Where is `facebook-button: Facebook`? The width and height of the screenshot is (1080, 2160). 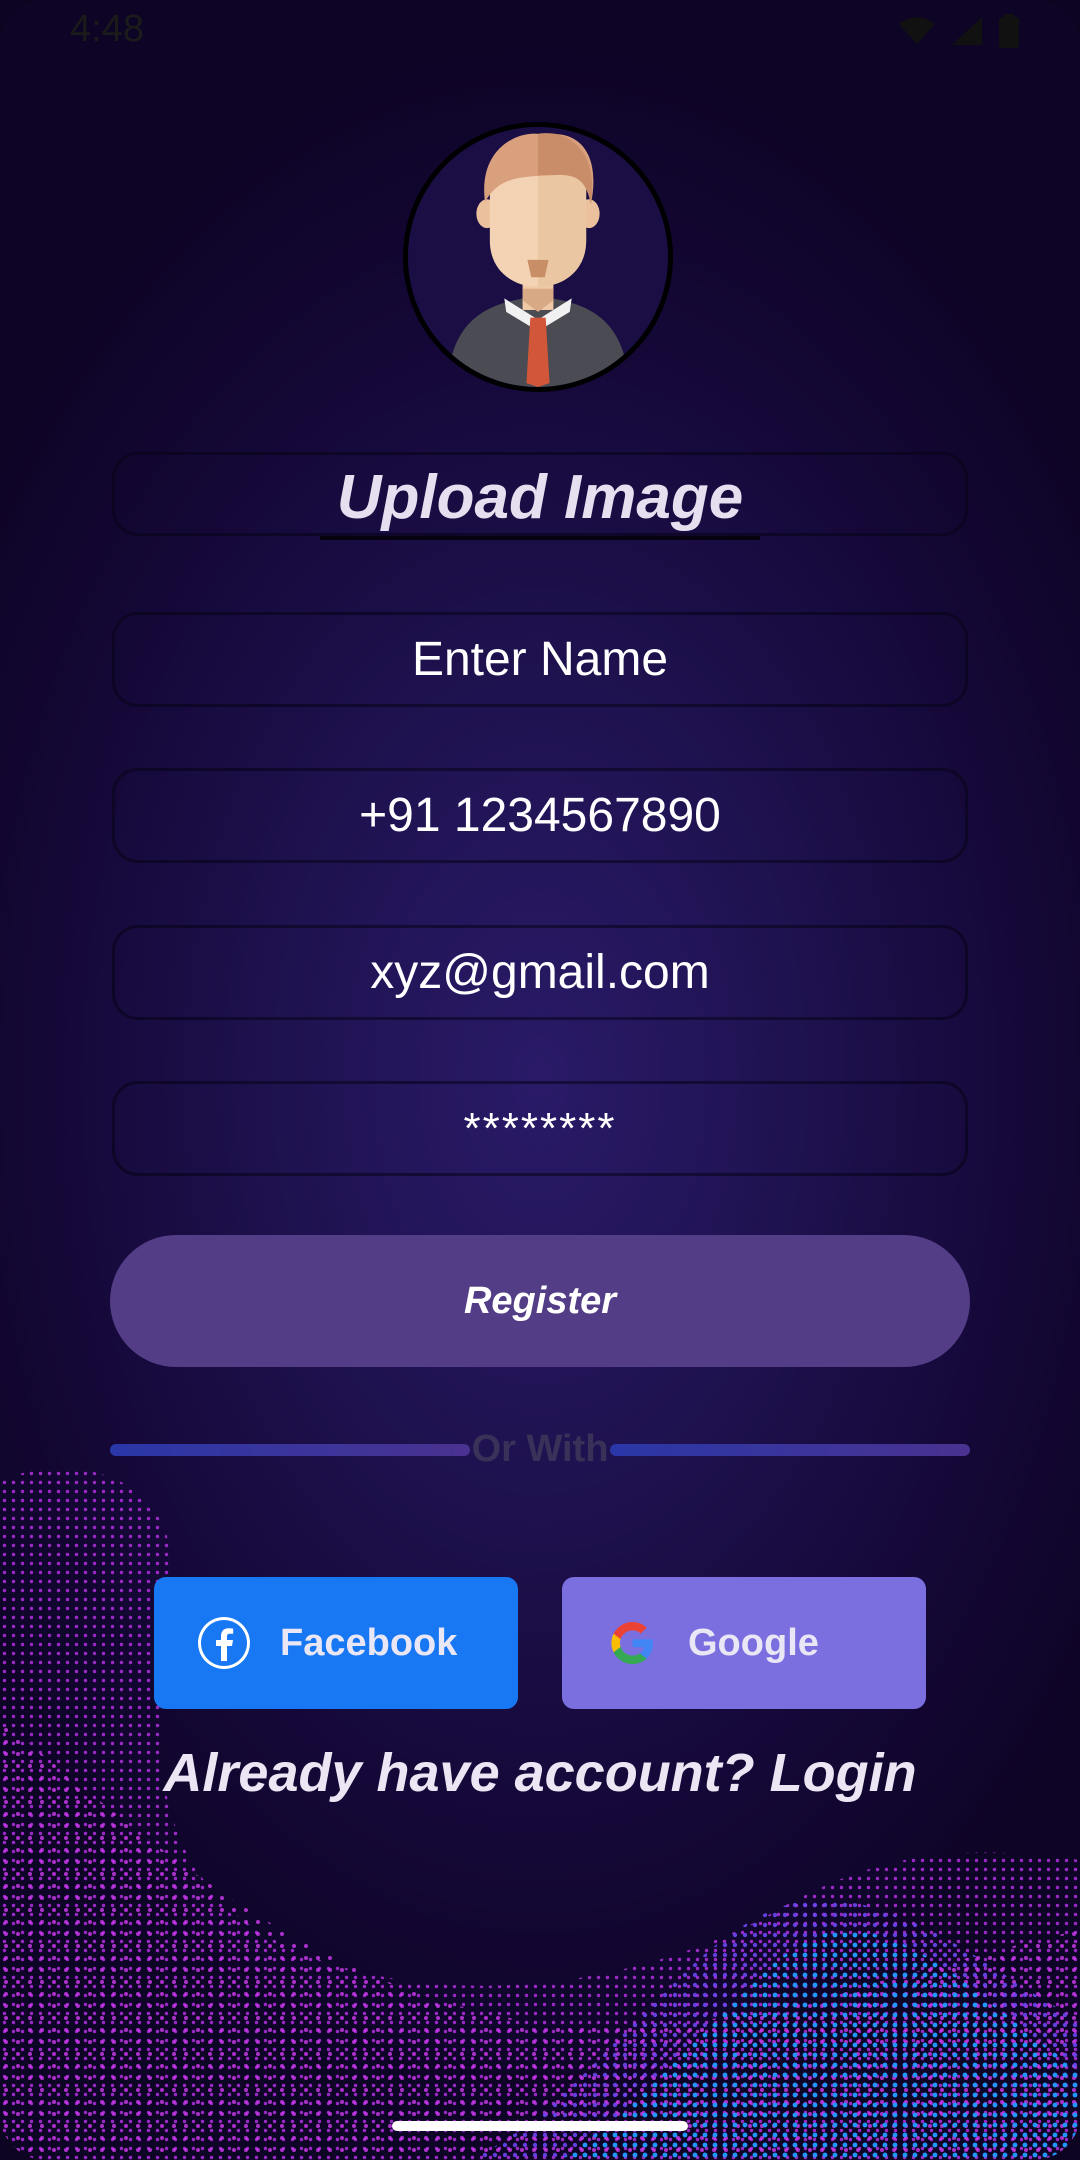
facebook-button: Facebook is located at coordinates (336, 1643).